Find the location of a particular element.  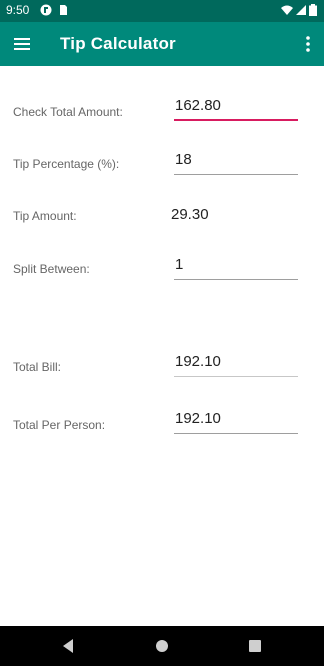

back-icon is located at coordinates (68, 646).